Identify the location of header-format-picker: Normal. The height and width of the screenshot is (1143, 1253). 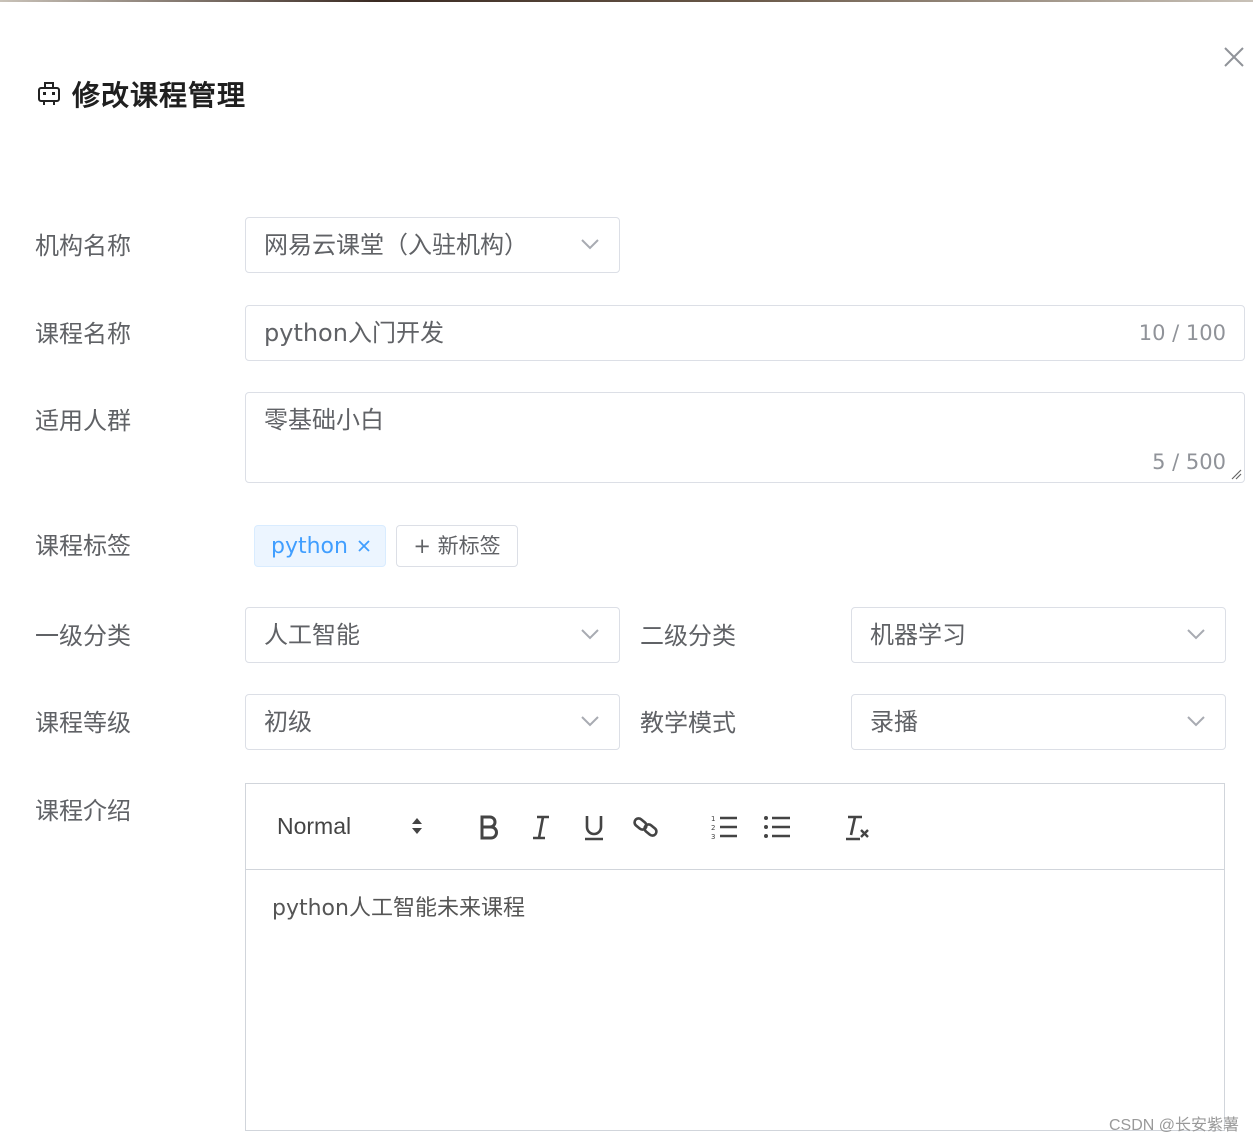
(352, 826).